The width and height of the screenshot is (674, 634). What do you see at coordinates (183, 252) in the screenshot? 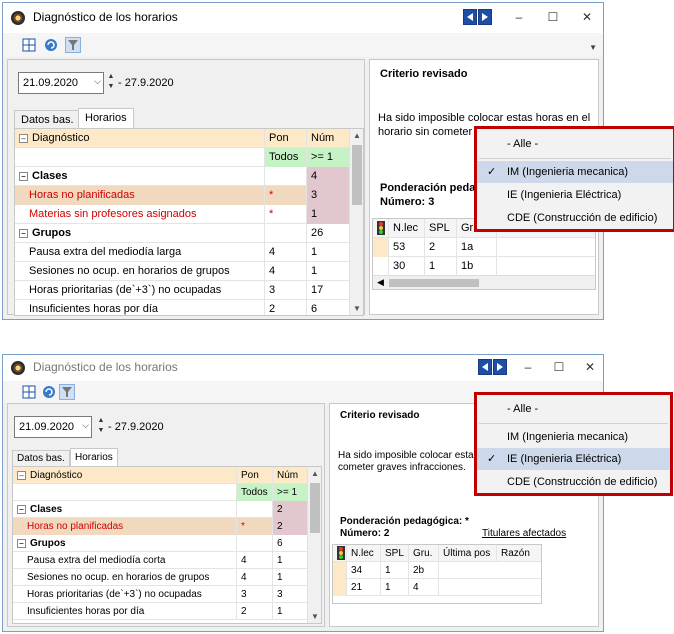
I see `table-row: Pausa extra del mediodía larga 4 1` at bounding box center [183, 252].